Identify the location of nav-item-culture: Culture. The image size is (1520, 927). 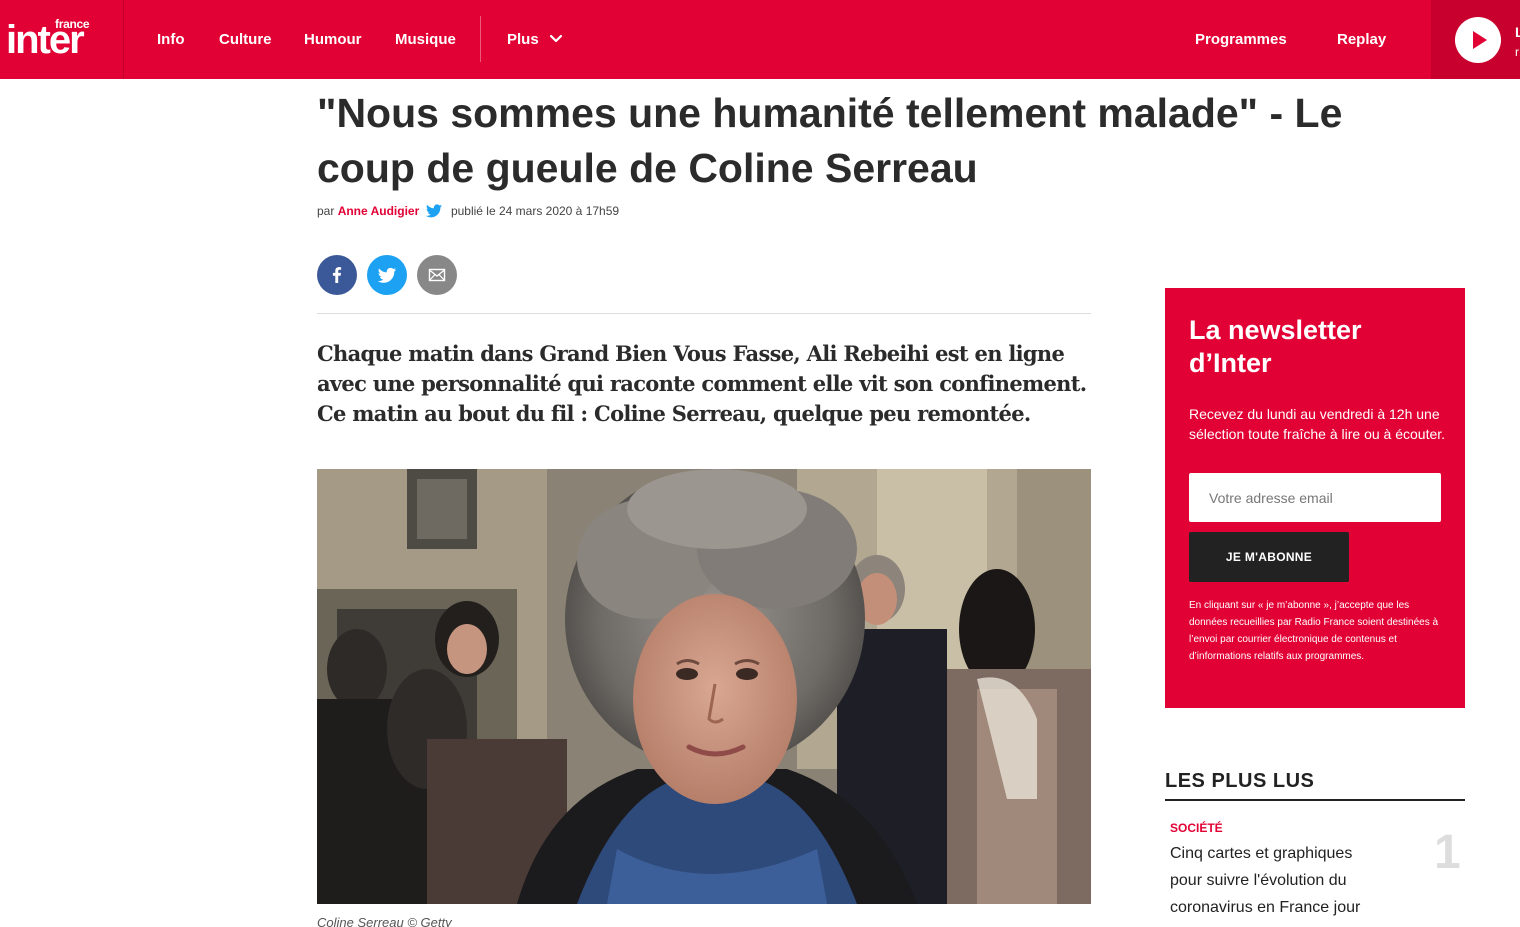
(245, 40).